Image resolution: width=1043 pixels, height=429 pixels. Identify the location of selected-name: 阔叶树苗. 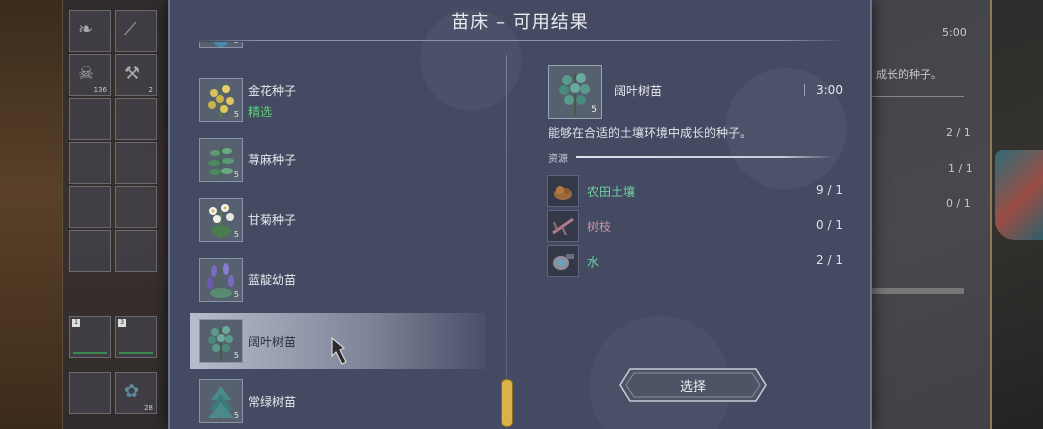
(638, 91).